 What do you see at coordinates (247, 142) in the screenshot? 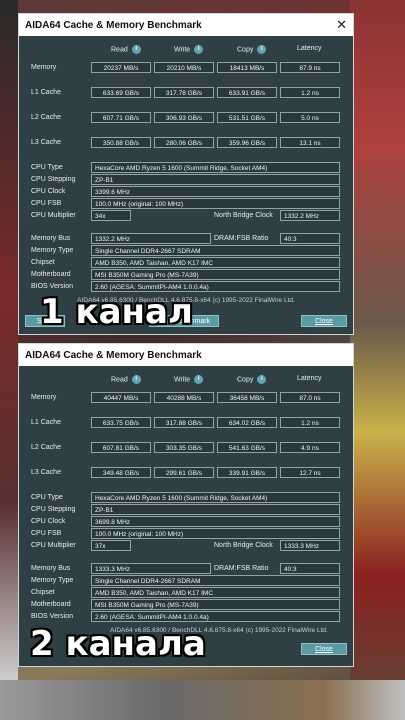
I see `l3-copy-value: 359.96 GB/s` at bounding box center [247, 142].